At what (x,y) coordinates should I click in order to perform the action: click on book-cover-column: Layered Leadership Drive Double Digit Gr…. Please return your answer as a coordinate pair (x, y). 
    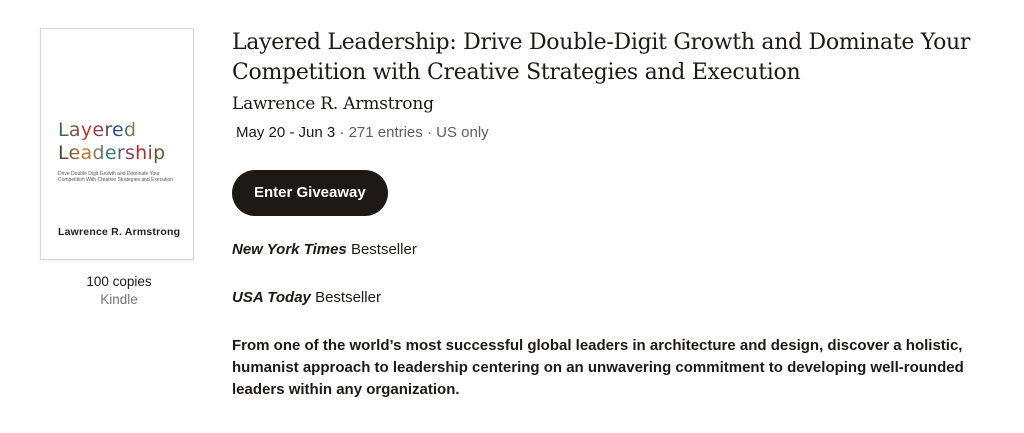
    Looking at the image, I should click on (119, 167).